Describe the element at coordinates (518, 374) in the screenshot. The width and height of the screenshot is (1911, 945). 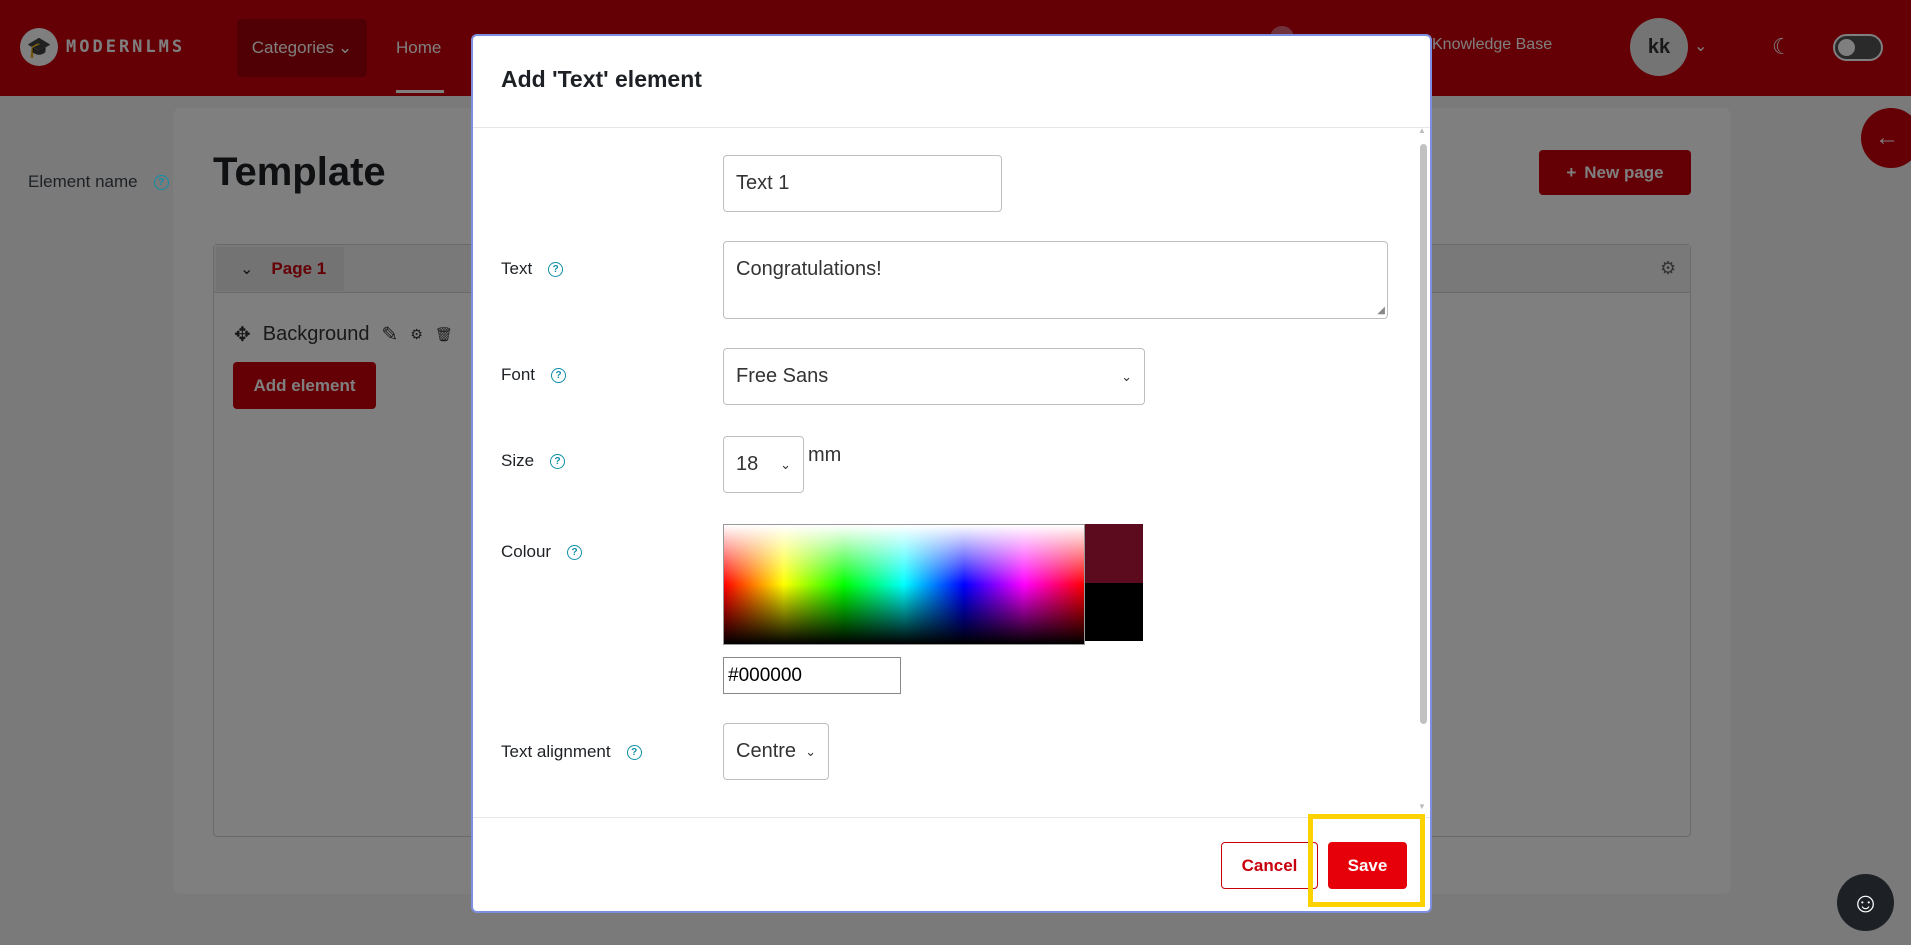
I see `font-label-text: Font` at that location.